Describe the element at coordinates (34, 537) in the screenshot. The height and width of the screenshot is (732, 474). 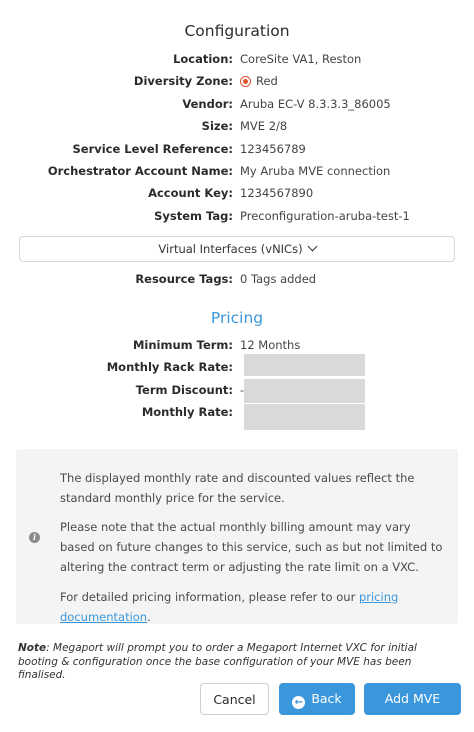
I see `info-icon: i` at that location.